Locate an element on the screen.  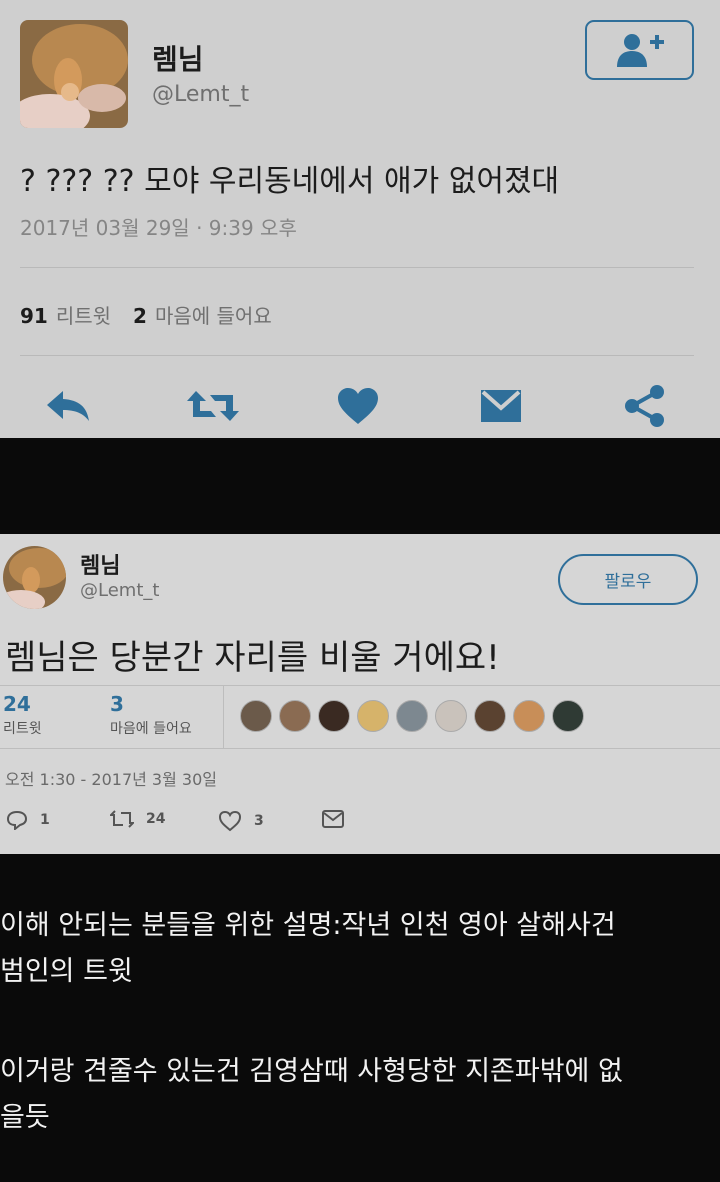
follow-button is located at coordinates (639, 50).